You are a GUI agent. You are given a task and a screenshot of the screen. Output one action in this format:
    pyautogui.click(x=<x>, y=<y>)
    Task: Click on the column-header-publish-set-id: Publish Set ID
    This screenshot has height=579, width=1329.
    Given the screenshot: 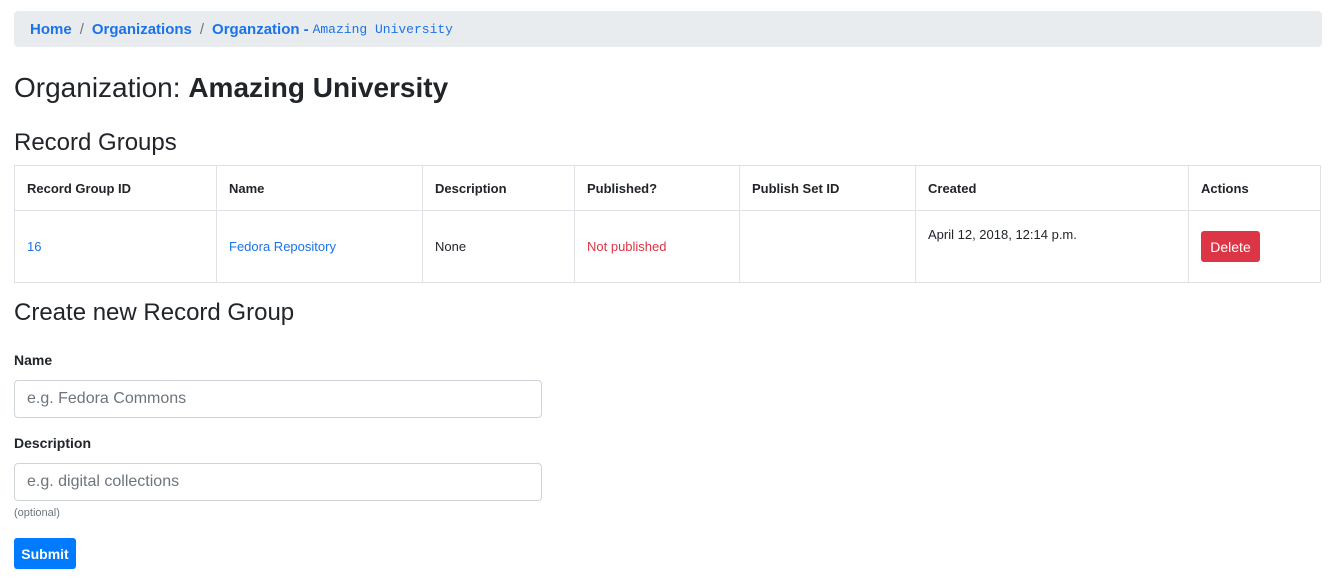 What is the action you would take?
    pyautogui.click(x=827, y=188)
    